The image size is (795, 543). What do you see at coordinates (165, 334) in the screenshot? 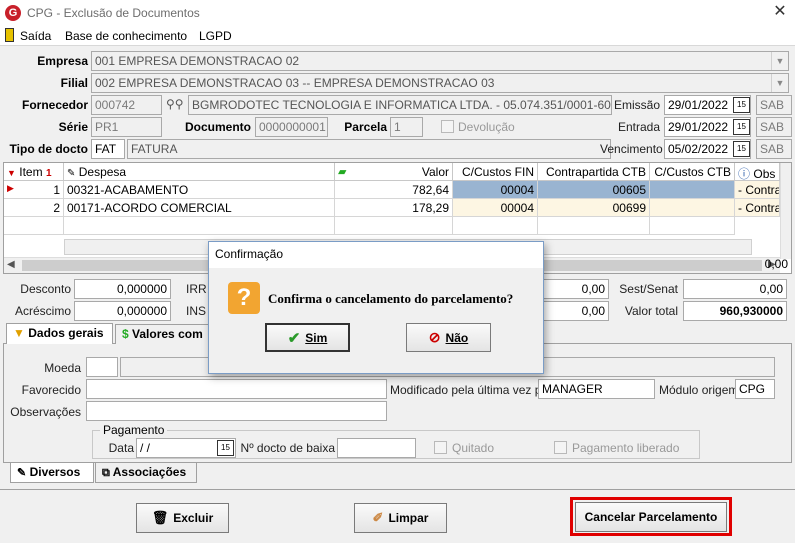
I see `tab-valores: $ Valores com` at bounding box center [165, 334].